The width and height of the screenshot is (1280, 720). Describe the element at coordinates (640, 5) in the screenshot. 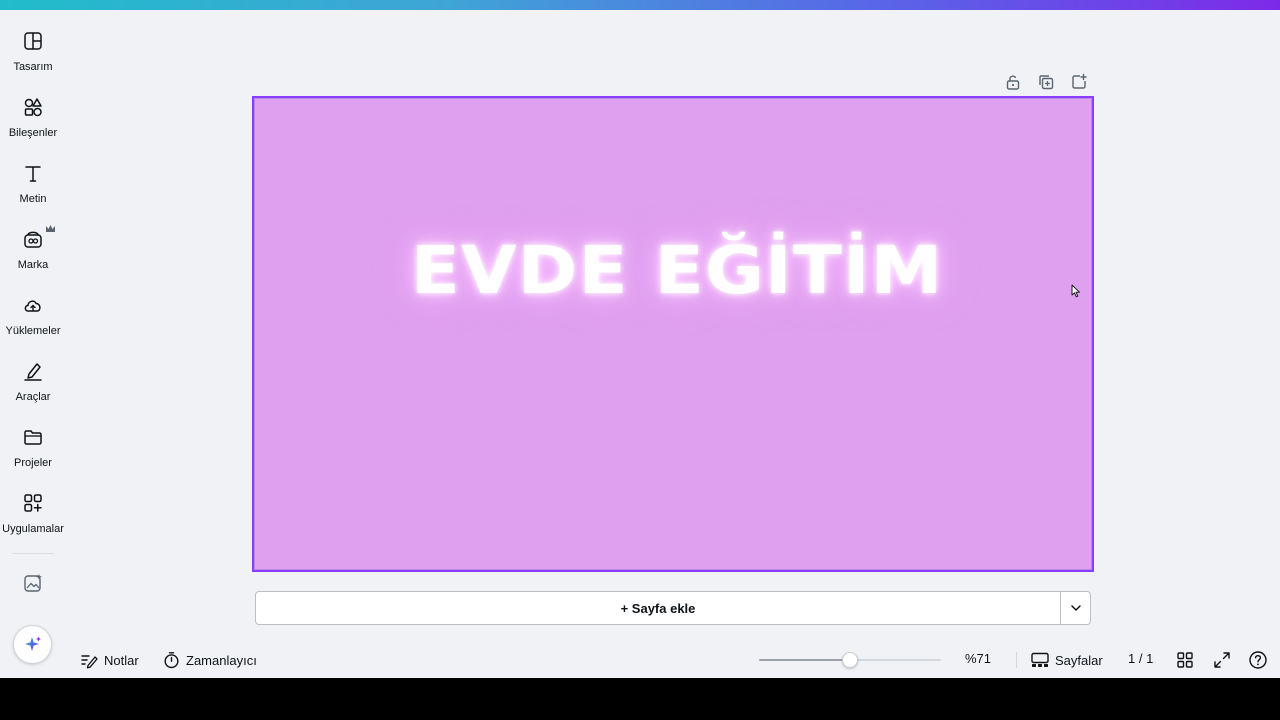

I see `top-bar` at that location.